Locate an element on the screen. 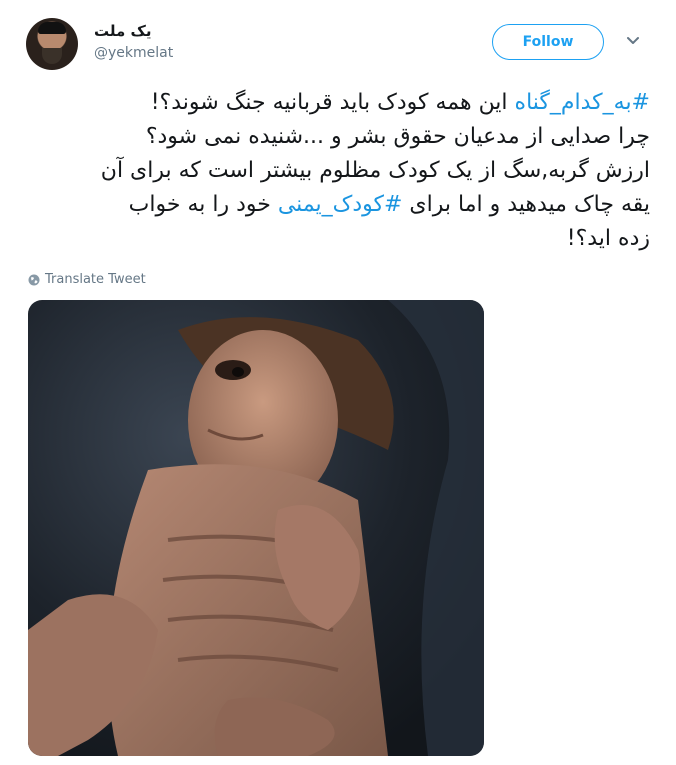 The width and height of the screenshot is (676, 765). tweet-line-text: این همه کودک باید قربانیه جنگ شوند؟! is located at coordinates (332, 102).